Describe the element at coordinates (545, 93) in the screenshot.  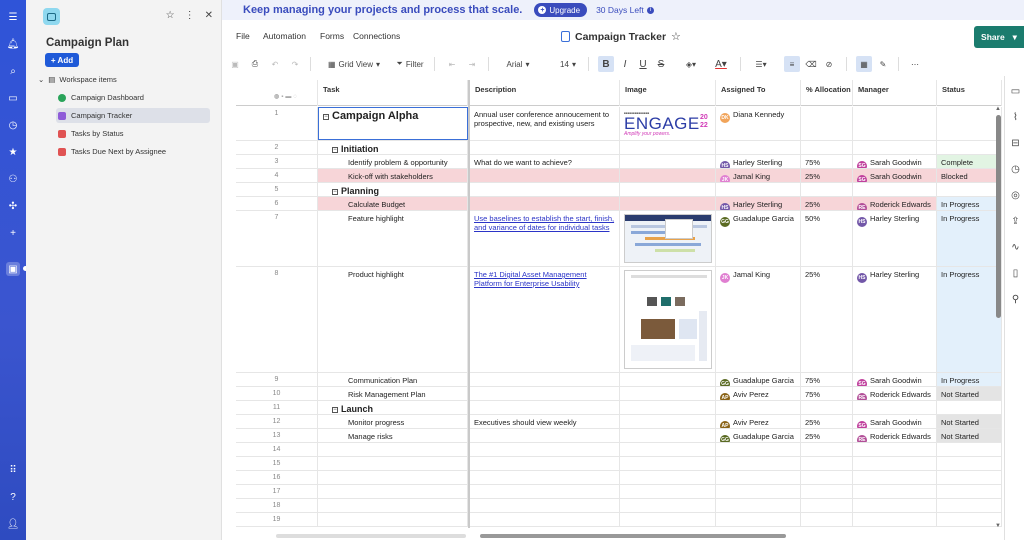
I see `column-header-description: Description` at that location.